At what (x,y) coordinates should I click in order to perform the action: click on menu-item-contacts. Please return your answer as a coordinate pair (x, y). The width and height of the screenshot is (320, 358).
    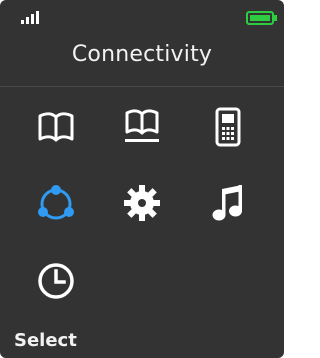
    Looking at the image, I should click on (56, 127).